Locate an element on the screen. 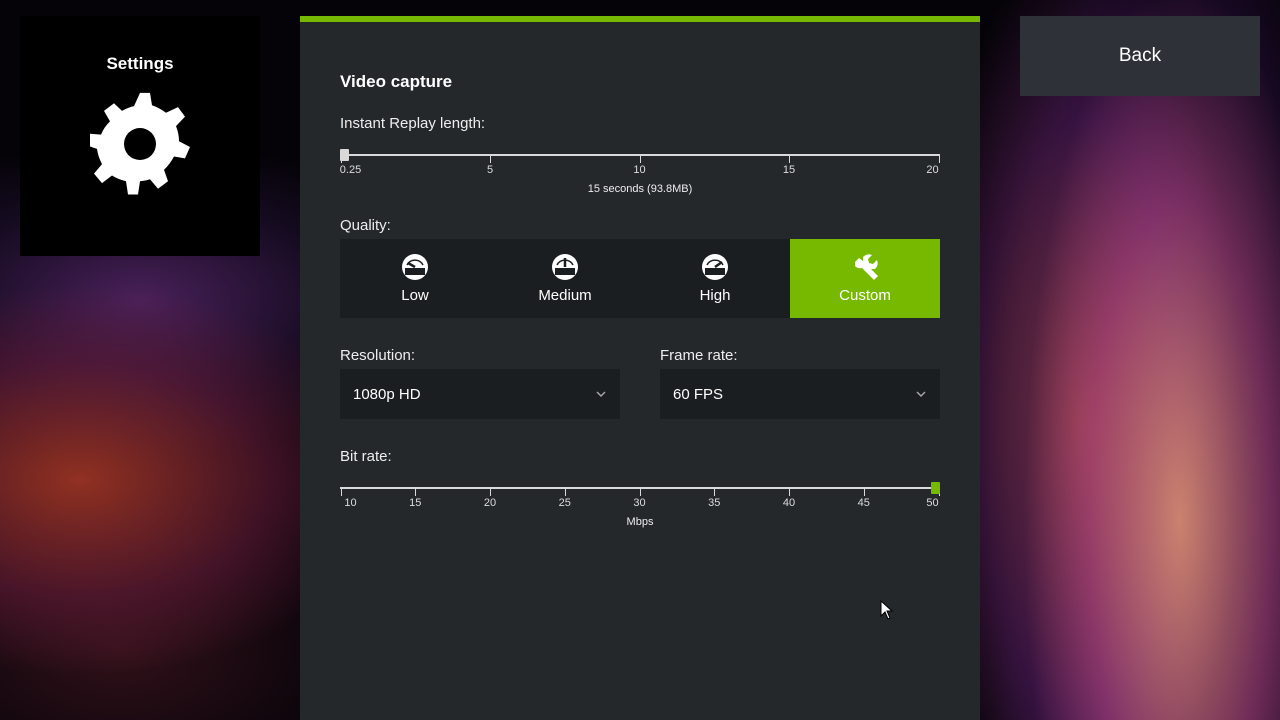 This screenshot has width=1280, height=720. instant-replay-slider: 0.25 5 10 15 20 is located at coordinates (640, 164).